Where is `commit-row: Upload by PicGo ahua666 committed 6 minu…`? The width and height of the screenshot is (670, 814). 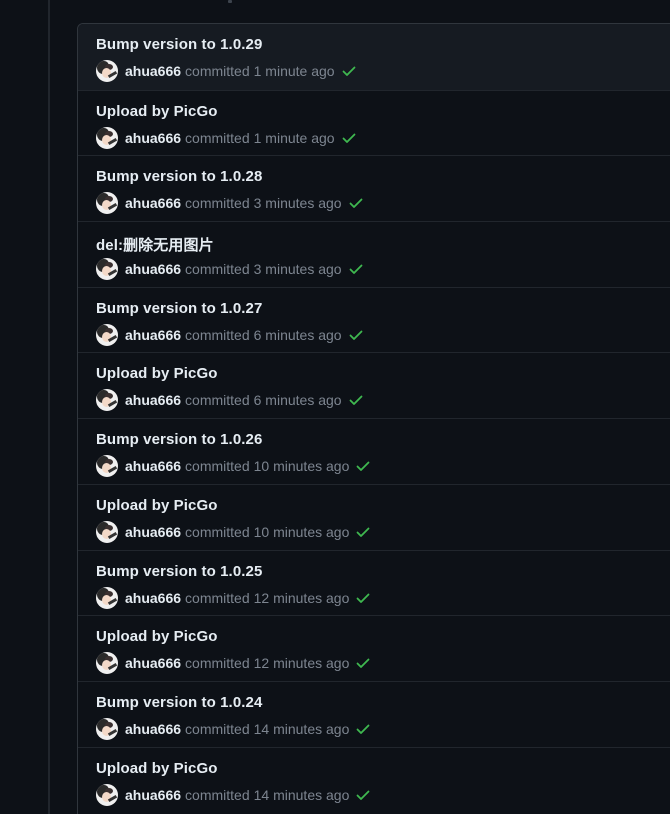 commit-row: Upload by PicGo ahua666 committed 6 minu… is located at coordinates (374, 385).